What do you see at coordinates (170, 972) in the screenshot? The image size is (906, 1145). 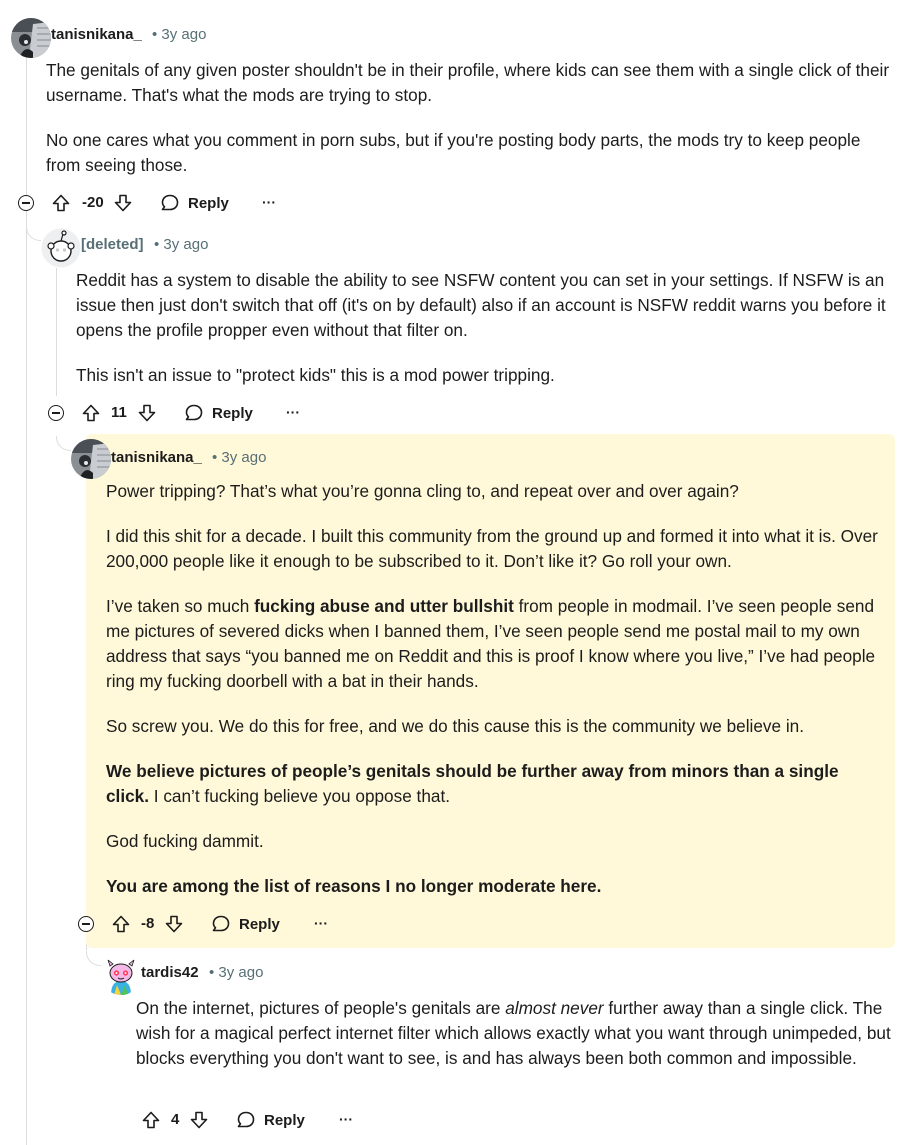 I see `comment-author: tardis42` at bounding box center [170, 972].